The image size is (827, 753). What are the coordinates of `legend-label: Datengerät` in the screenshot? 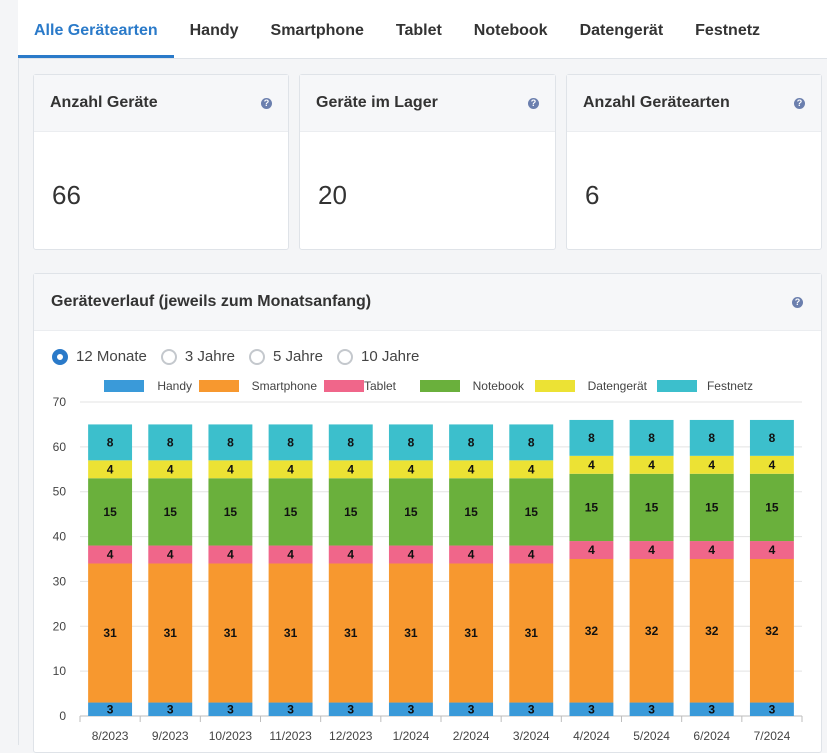 It's located at (618, 386).